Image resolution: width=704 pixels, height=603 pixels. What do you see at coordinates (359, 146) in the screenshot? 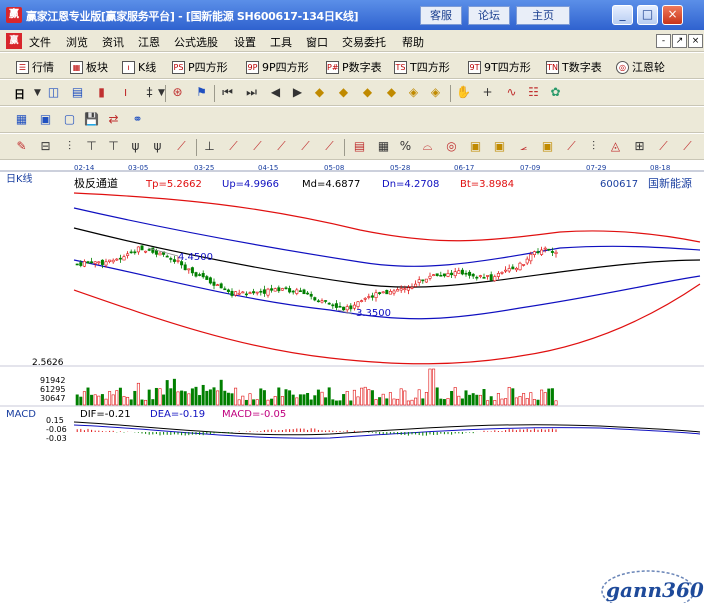
I see `gann-box-icon: ▤` at bounding box center [359, 146].